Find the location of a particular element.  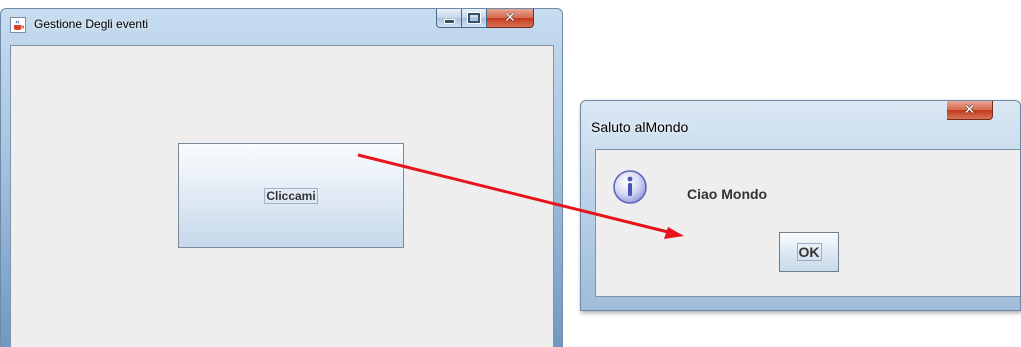

arrowhead-icon is located at coordinates (674, 233).